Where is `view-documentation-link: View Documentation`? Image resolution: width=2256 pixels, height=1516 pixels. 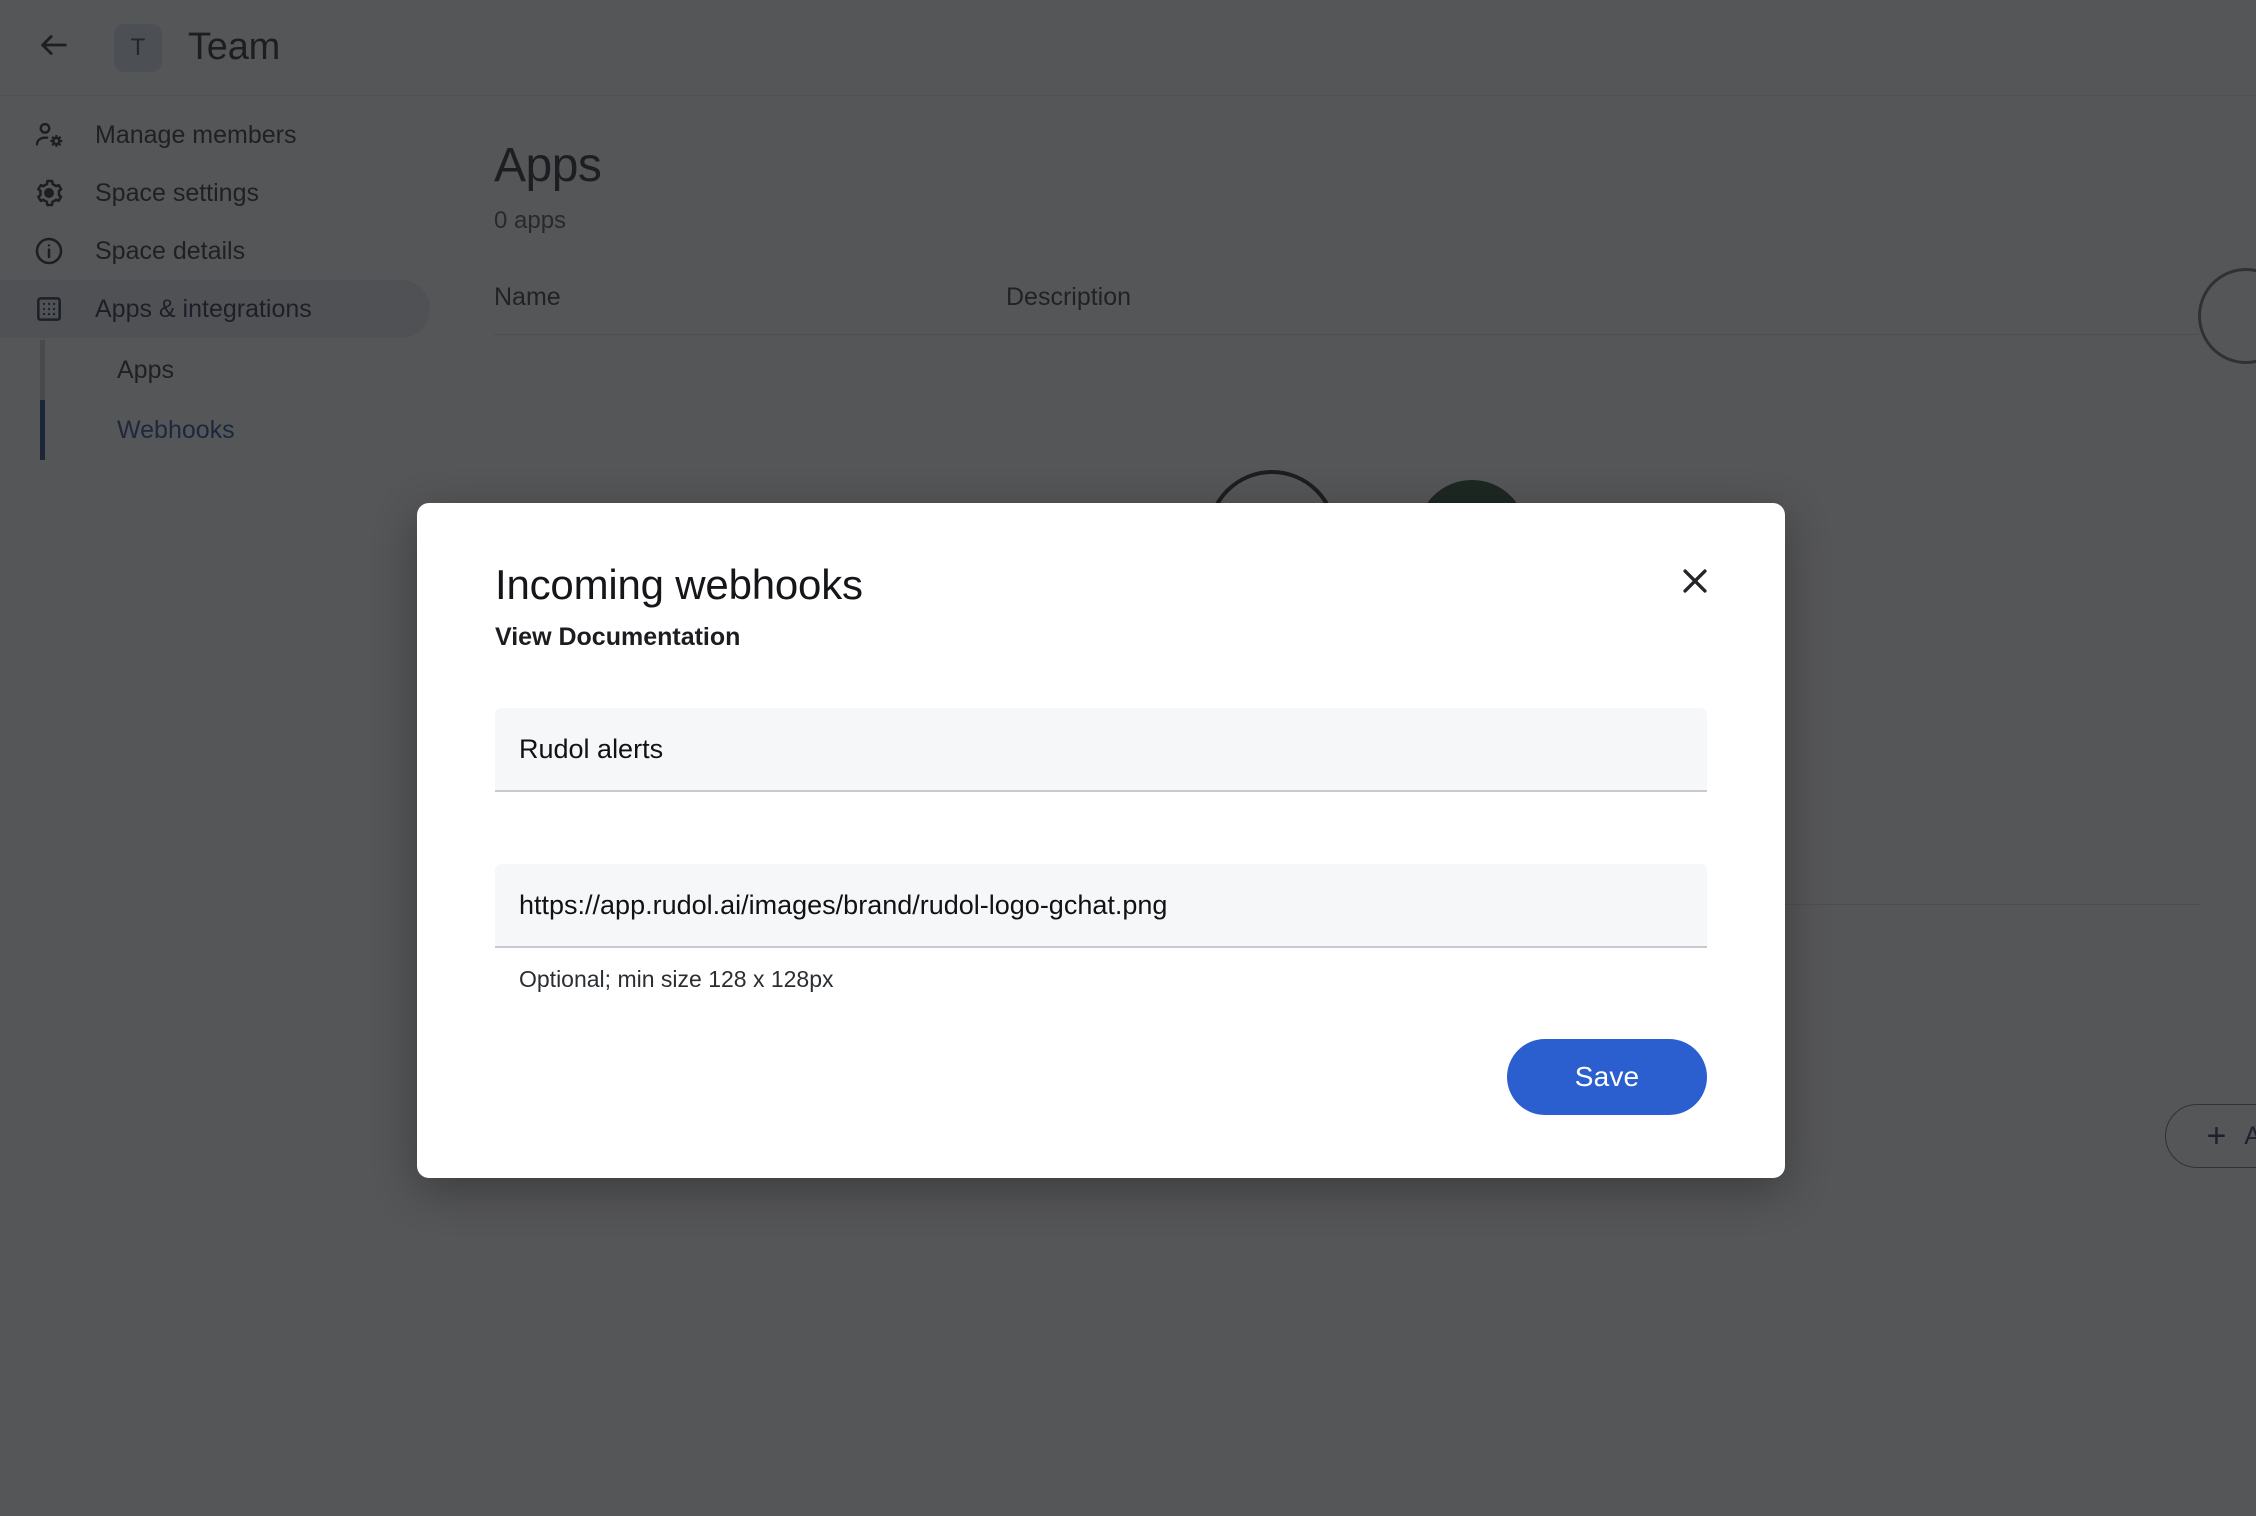
view-documentation-link: View Documentation is located at coordinates (617, 637).